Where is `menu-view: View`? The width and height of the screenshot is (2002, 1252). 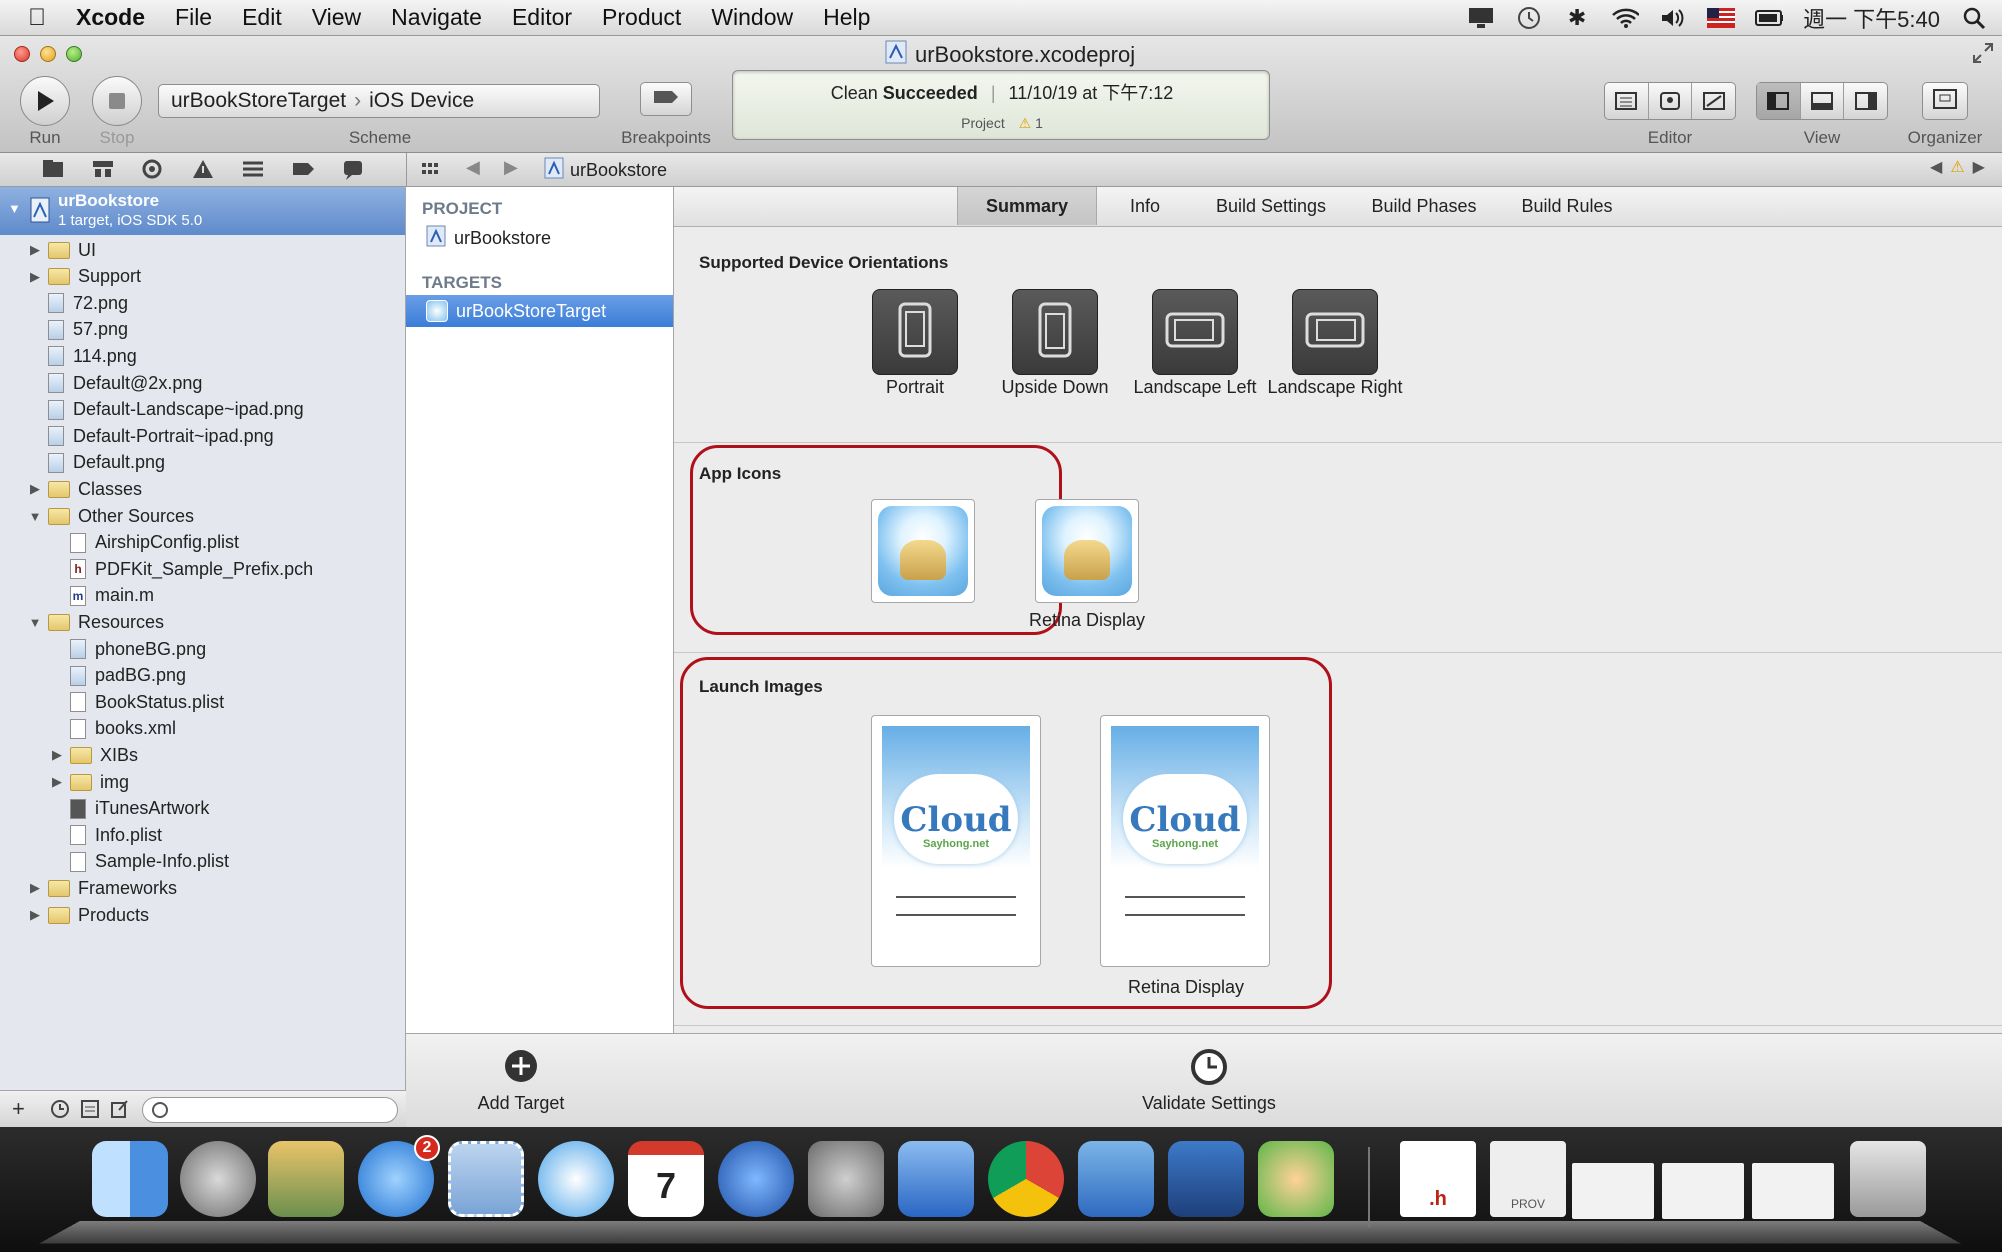
menu-view: View is located at coordinates (336, 17).